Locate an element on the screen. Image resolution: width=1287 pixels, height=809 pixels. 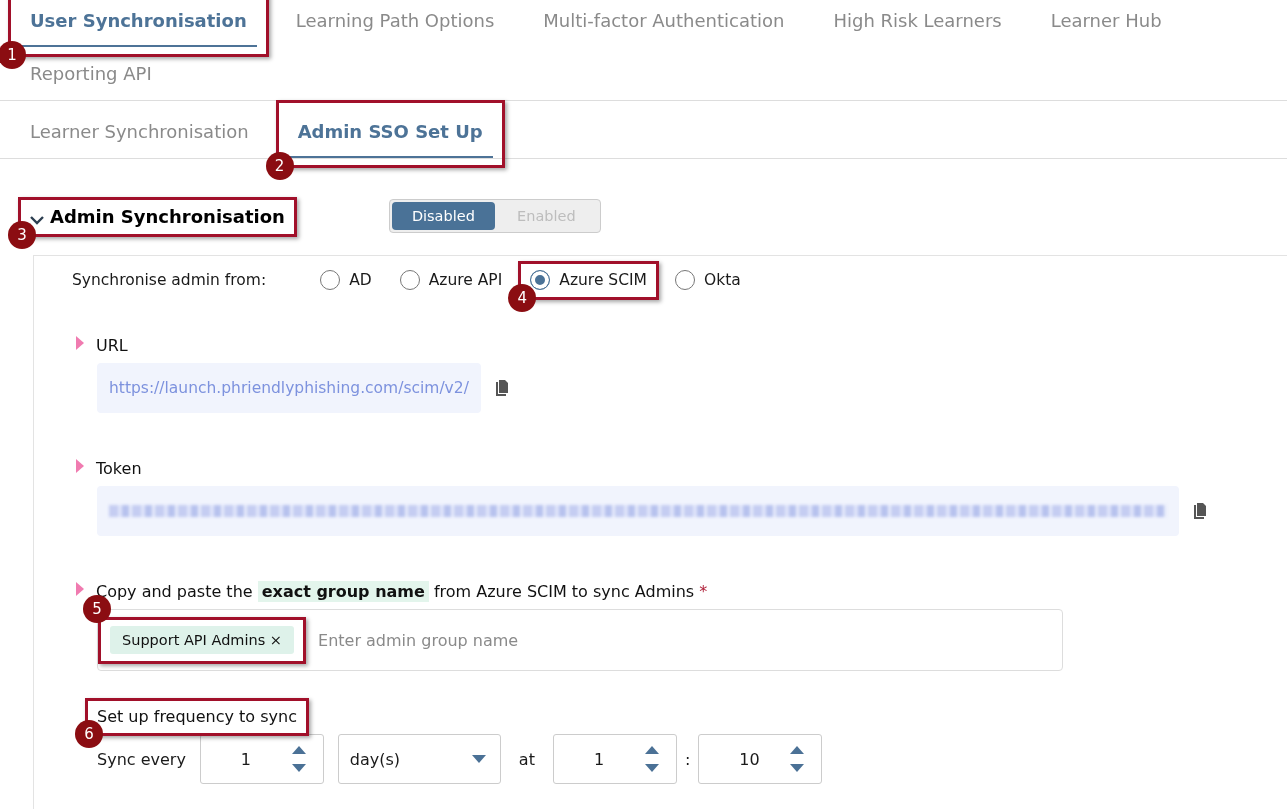
tab: User Synchronisation is located at coordinates (138, 23).